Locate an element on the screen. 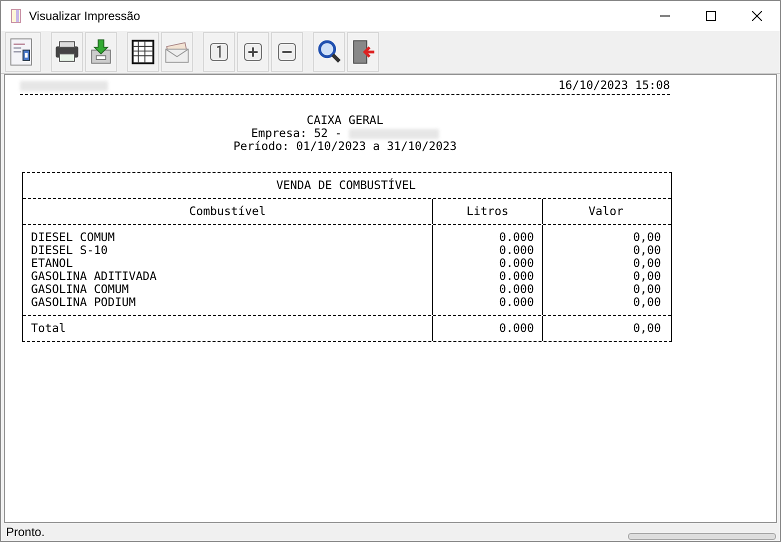  report-datetime: 16/10/2023 15:08 is located at coordinates (614, 85).